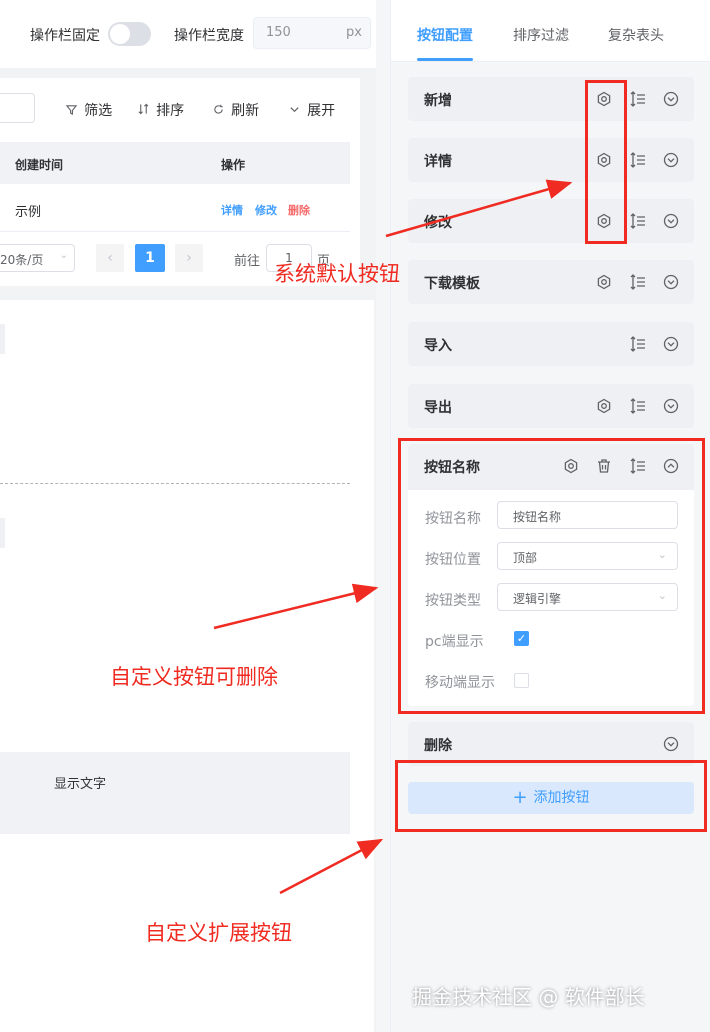  Describe the element at coordinates (551, 744) in the screenshot. I see `button-card-delete: 删除` at that location.